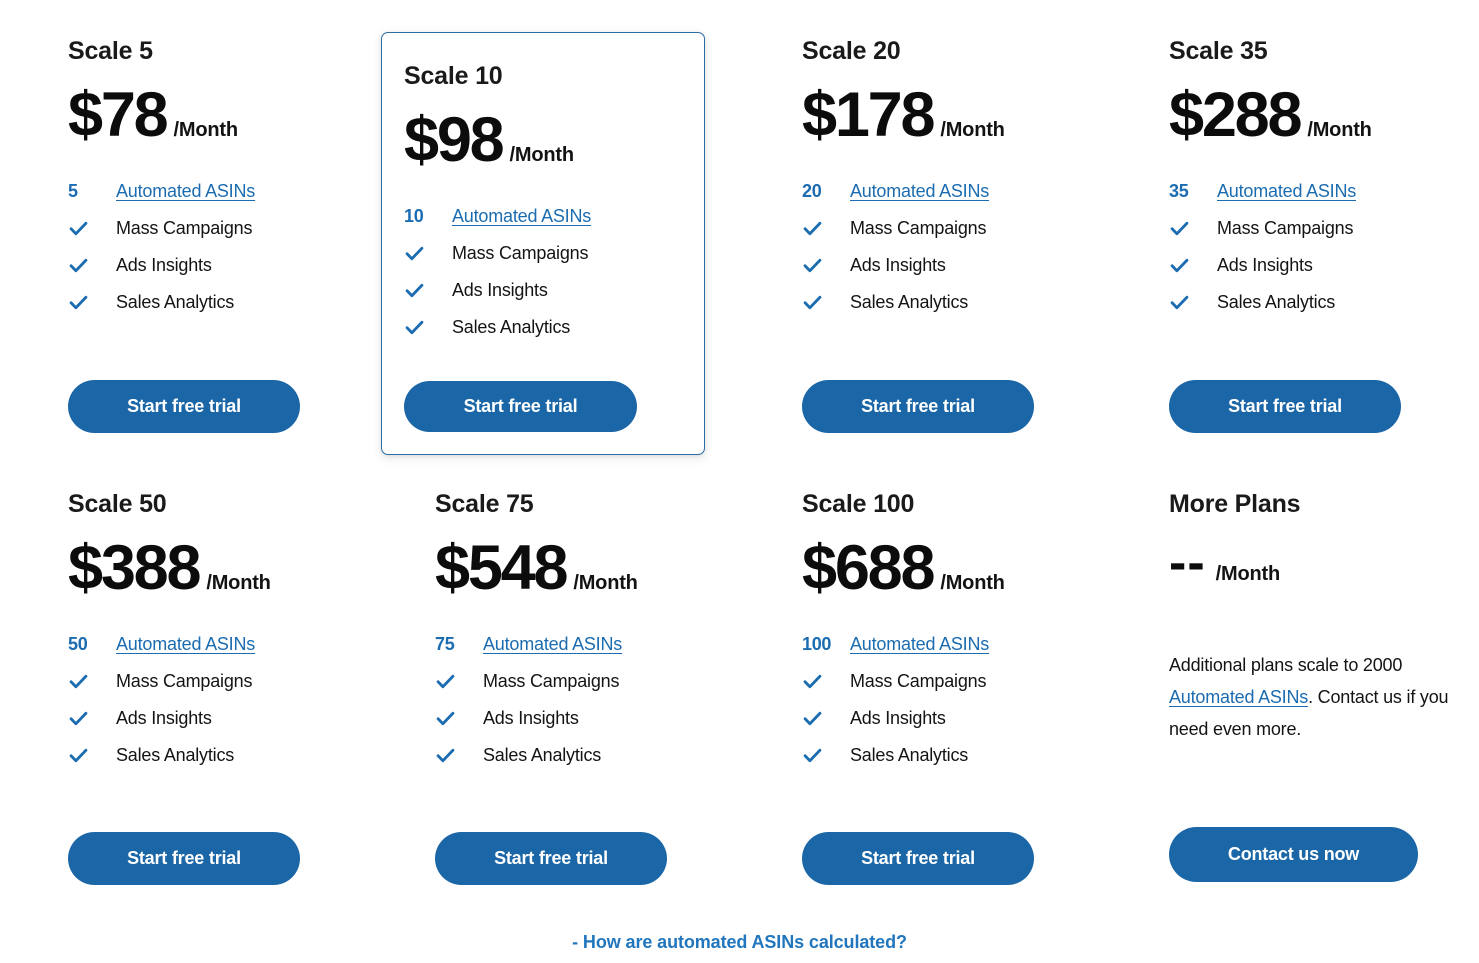 This screenshot has height=963, width=1479. What do you see at coordinates (414, 215) in the screenshot?
I see `asin-count: 10` at bounding box center [414, 215].